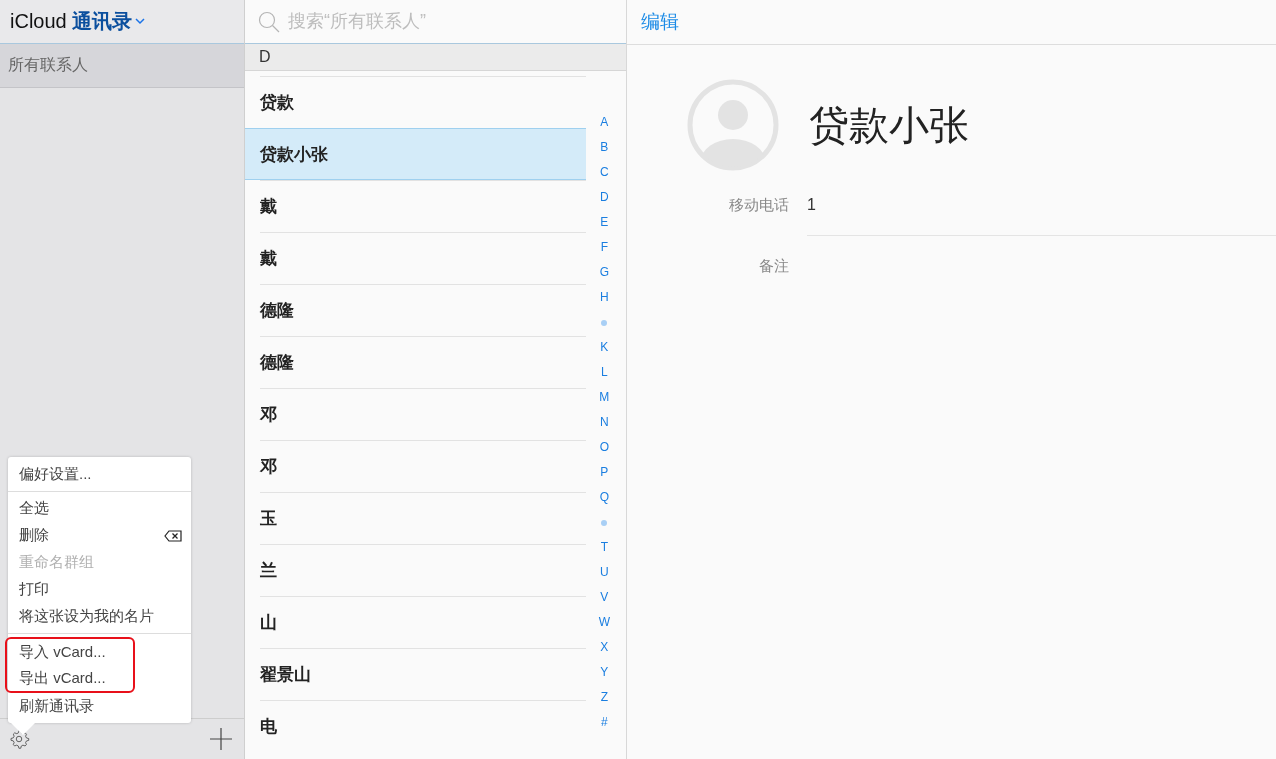 The image size is (1276, 759). I want to click on index-letter: A, so click(604, 122).